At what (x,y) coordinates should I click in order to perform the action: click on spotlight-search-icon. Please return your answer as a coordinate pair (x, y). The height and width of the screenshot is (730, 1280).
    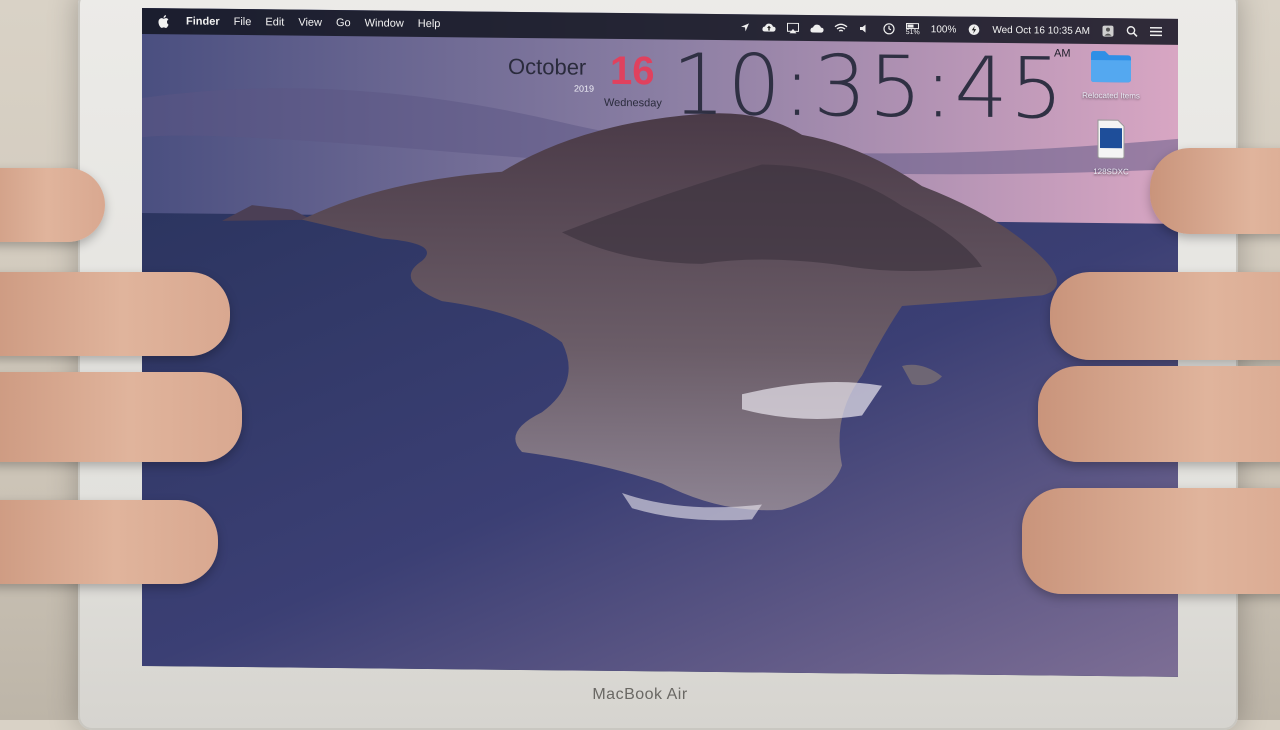
    Looking at the image, I should click on (1132, 31).